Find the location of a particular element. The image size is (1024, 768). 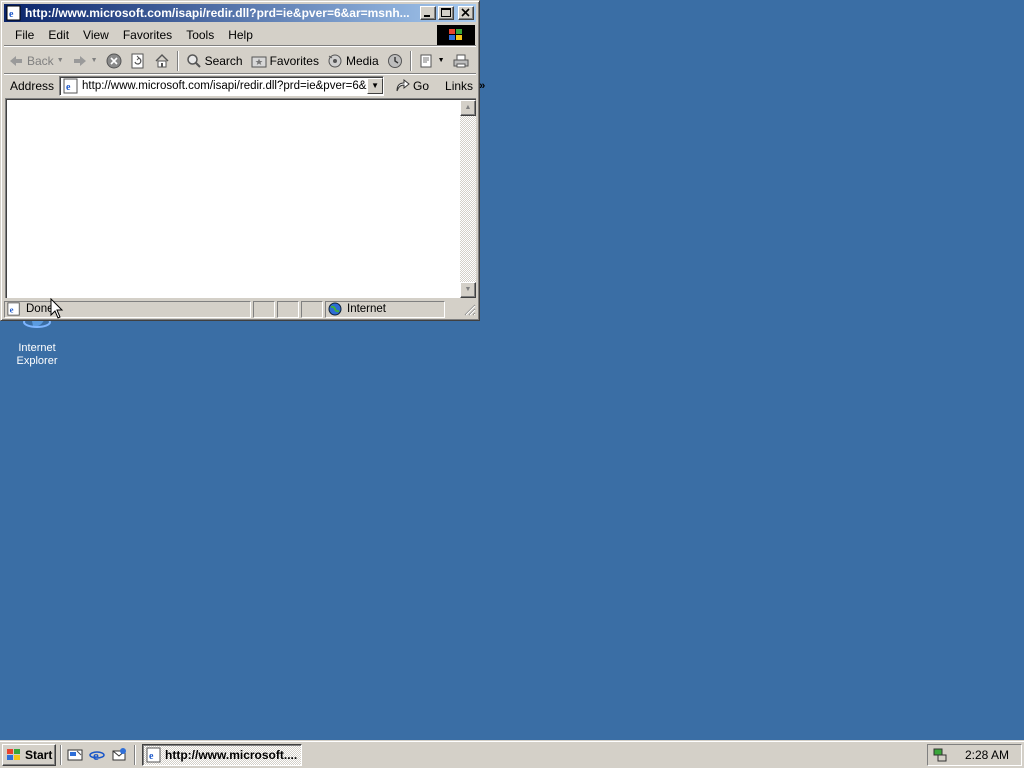

ie-quicklaunch-icon: e is located at coordinates (97, 755).